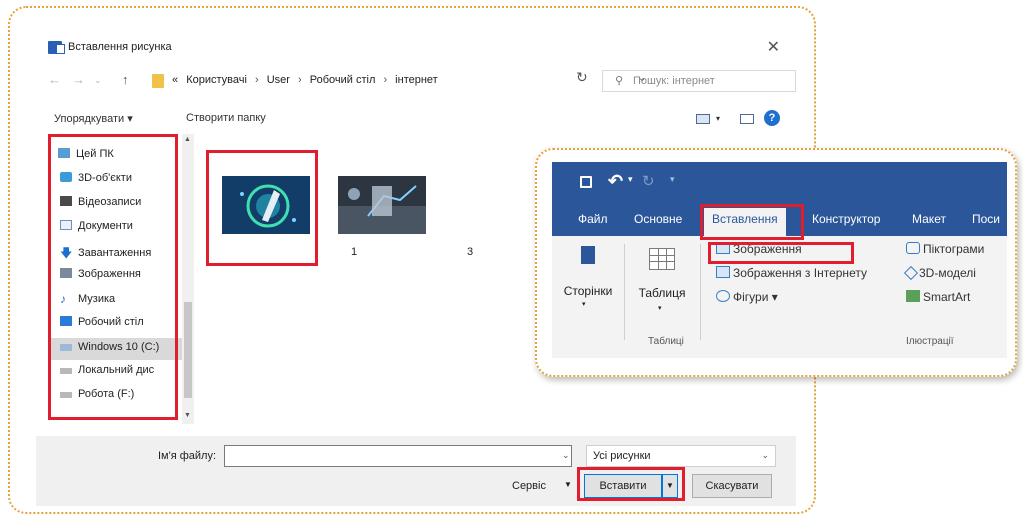 This screenshot has width=1023, height=518. Describe the element at coordinates (913, 248) in the screenshot. I see `icons-icon` at that location.